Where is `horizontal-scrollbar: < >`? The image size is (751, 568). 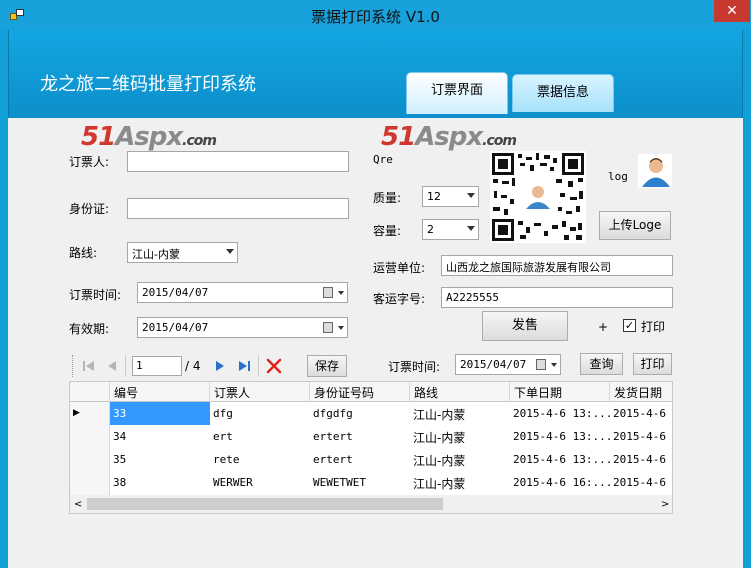
horizontal-scrollbar: < > is located at coordinates (371, 504).